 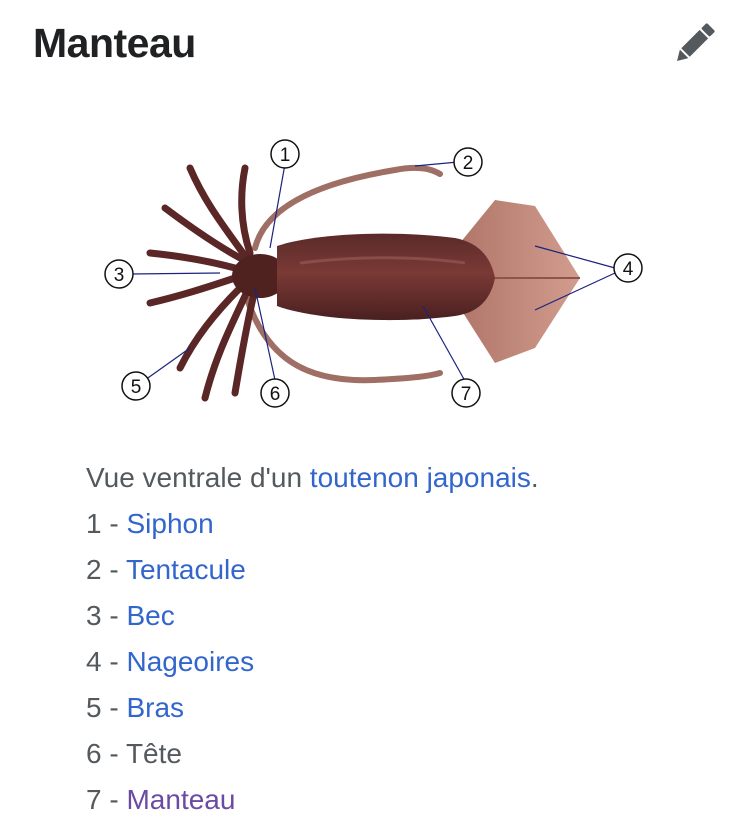 I want to click on link-nageoires: Nageoires, so click(x=190, y=661).